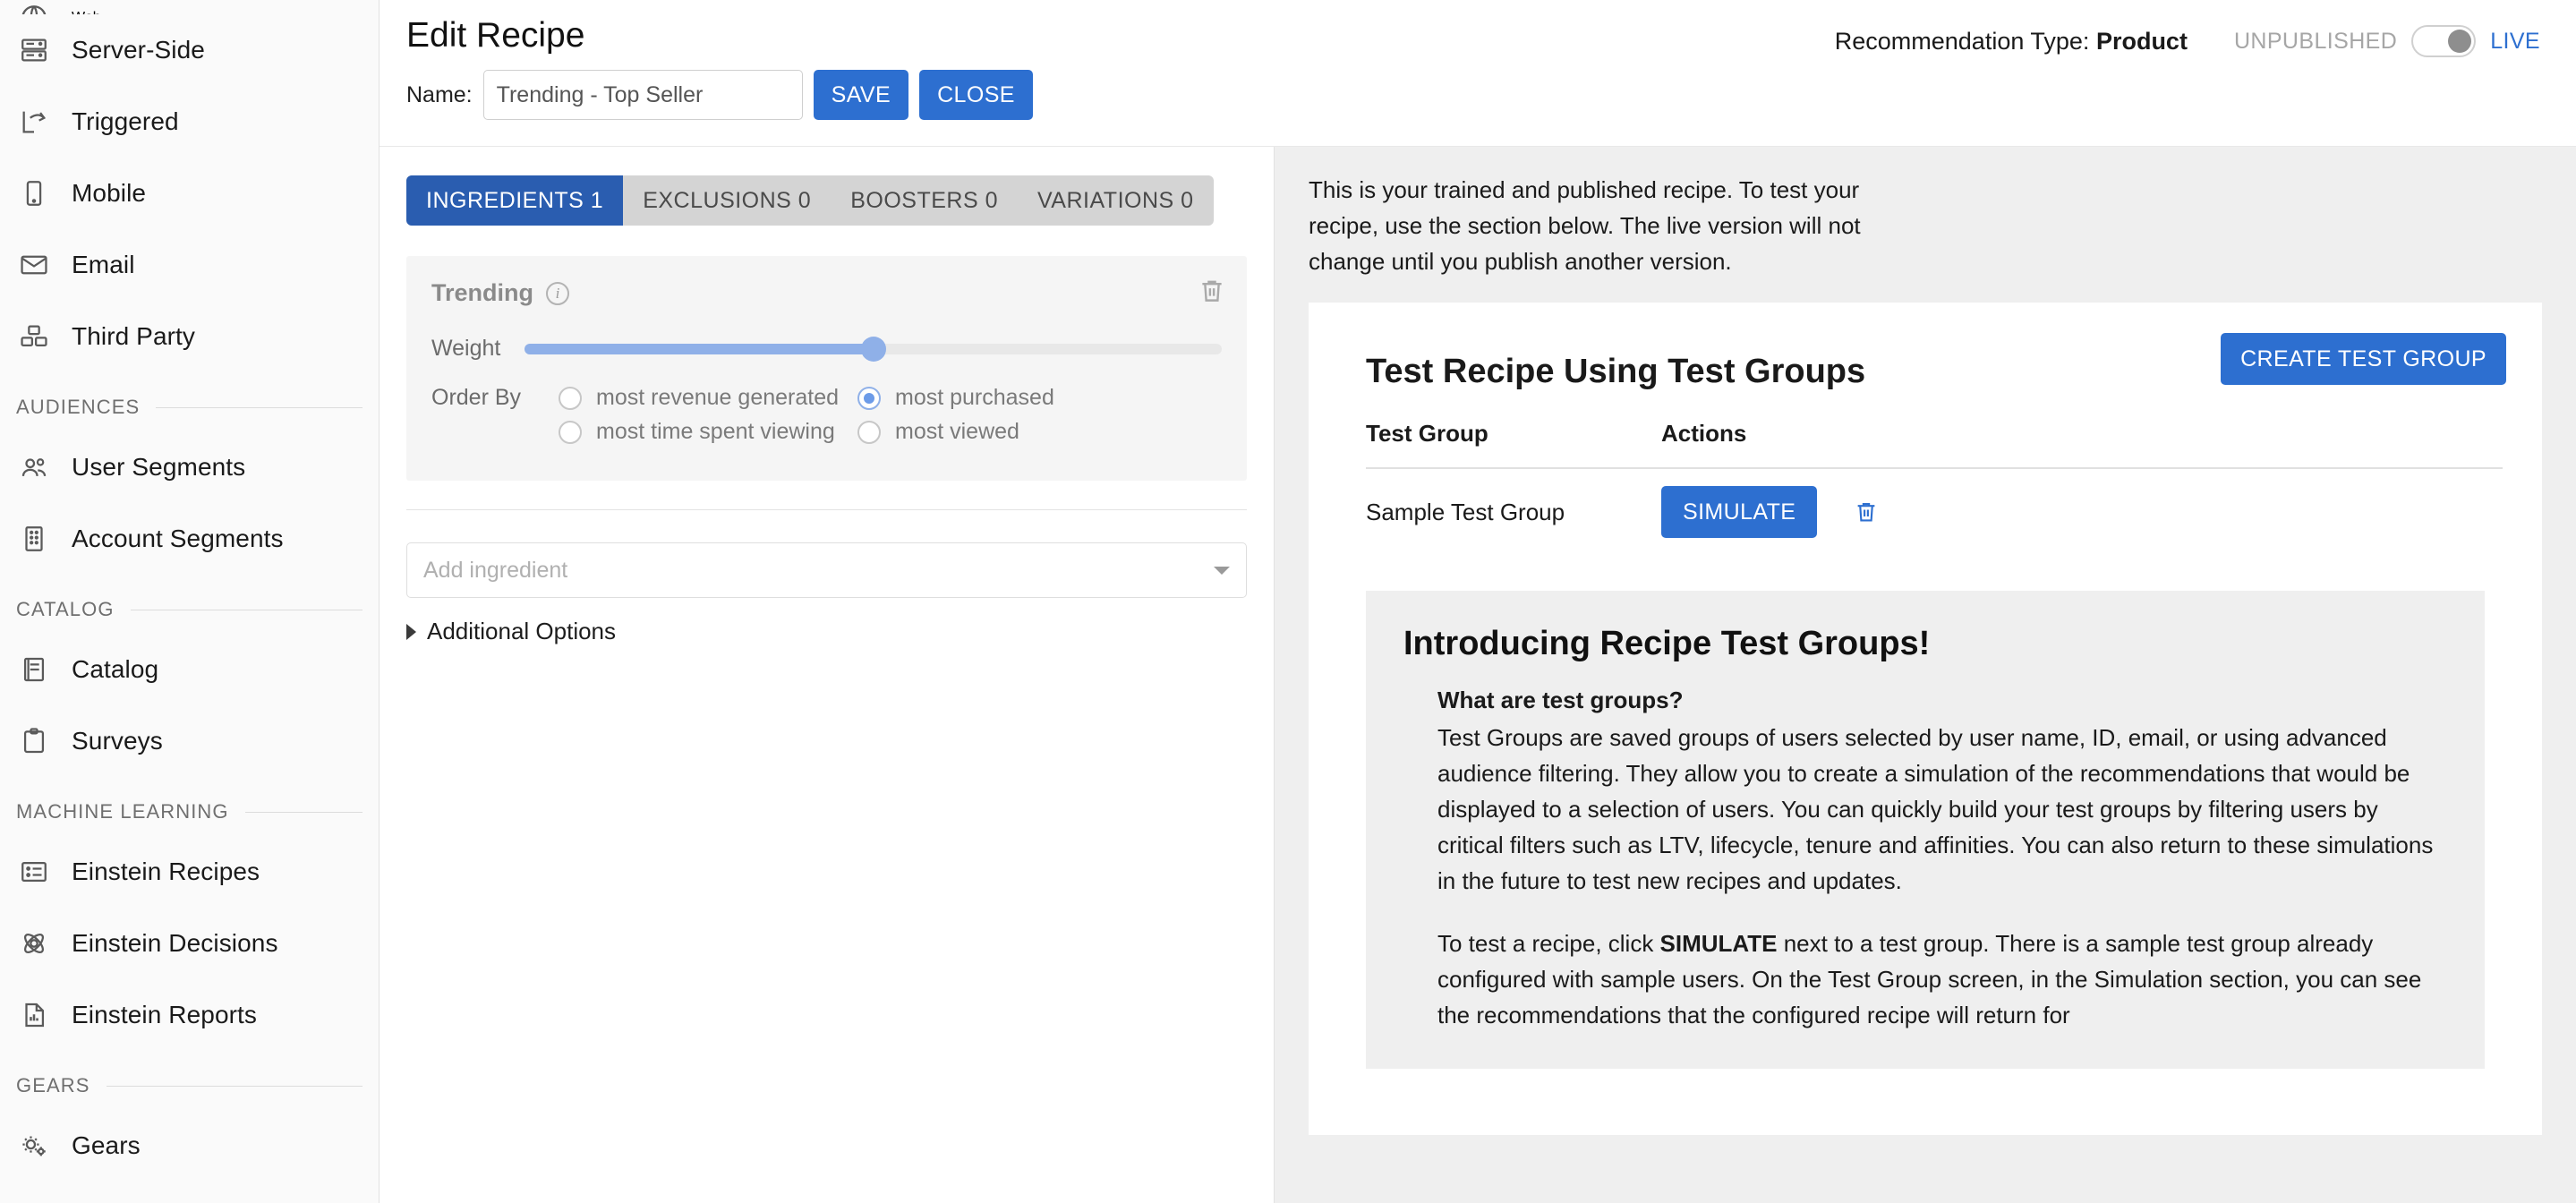  What do you see at coordinates (189, 741) in the screenshot?
I see `sidebar-item-surveys: Surveys` at bounding box center [189, 741].